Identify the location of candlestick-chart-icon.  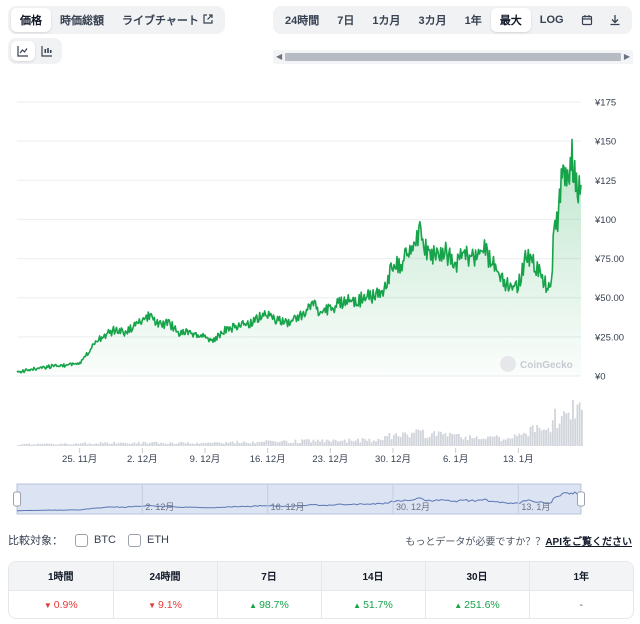
(47, 51).